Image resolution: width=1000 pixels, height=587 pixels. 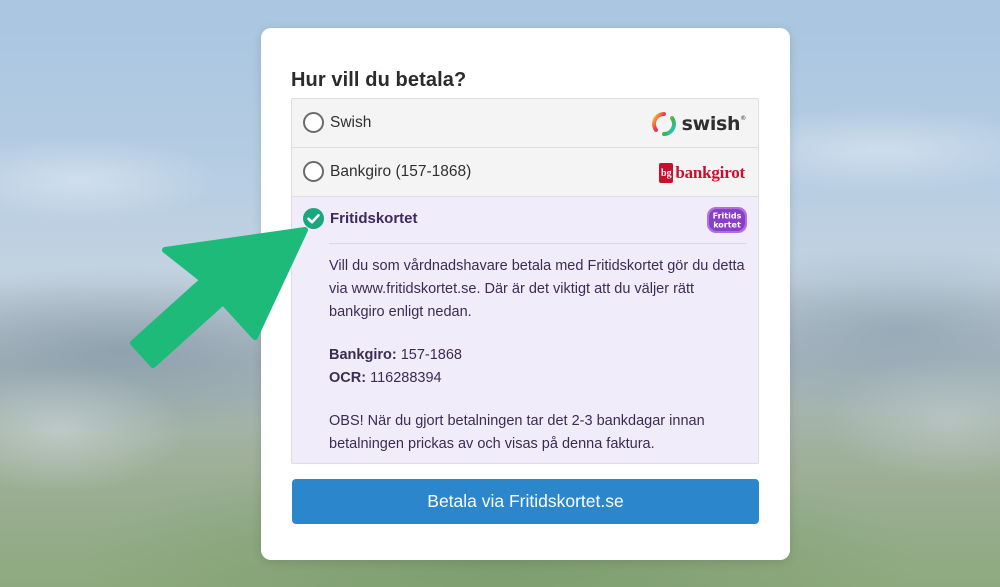 I want to click on payment-option-swish: Swish swish®, so click(x=525, y=123).